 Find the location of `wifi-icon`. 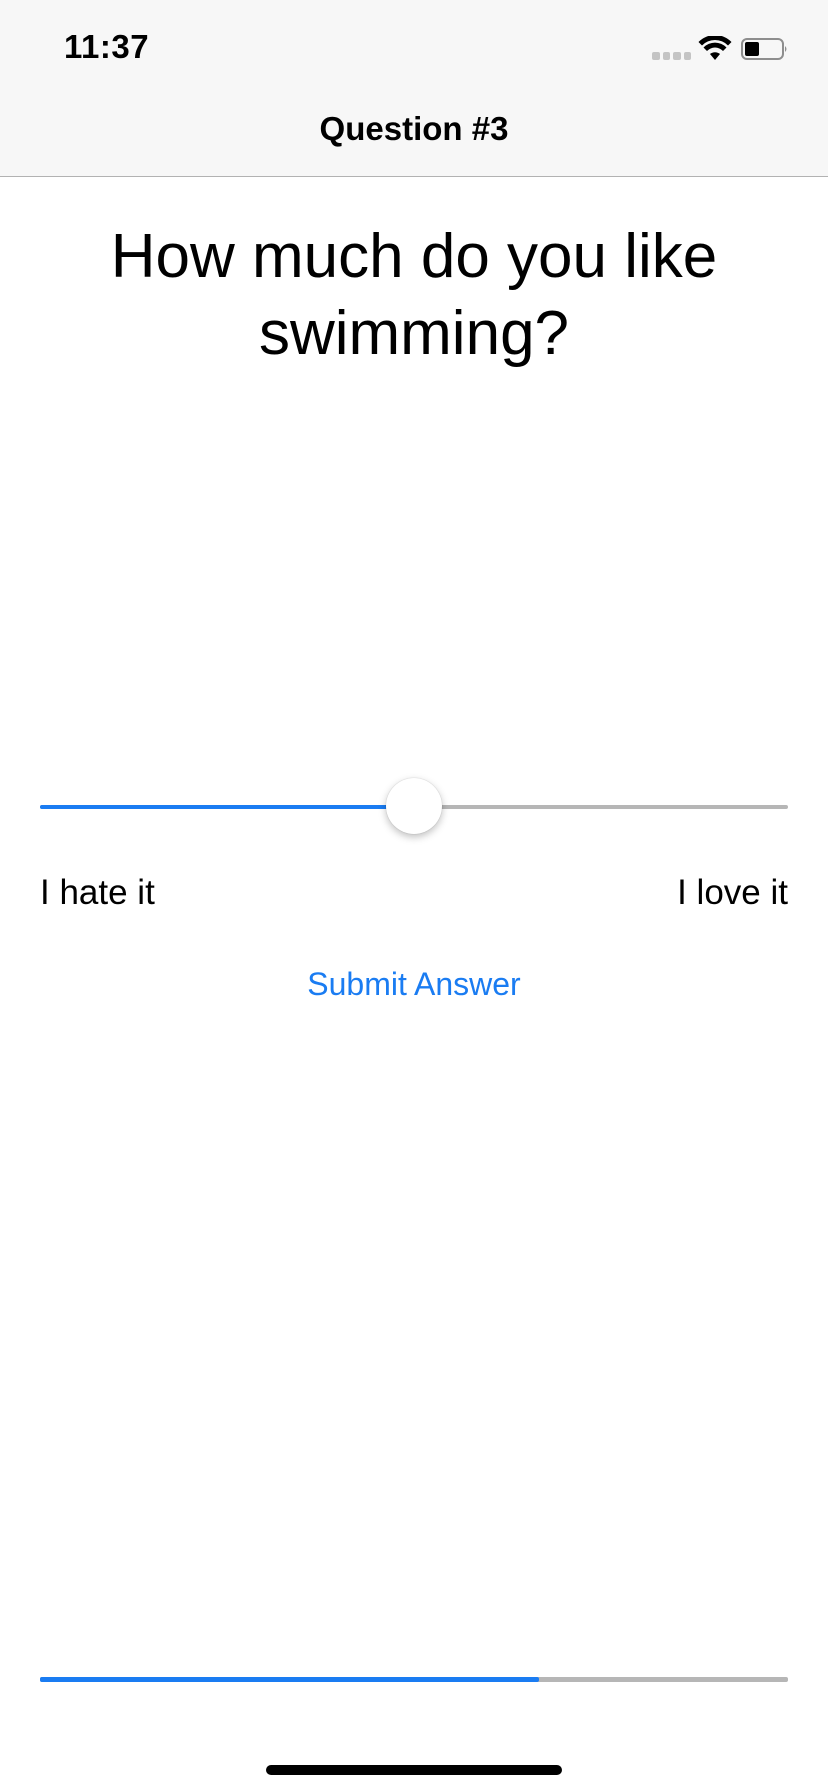

wifi-icon is located at coordinates (715, 48).